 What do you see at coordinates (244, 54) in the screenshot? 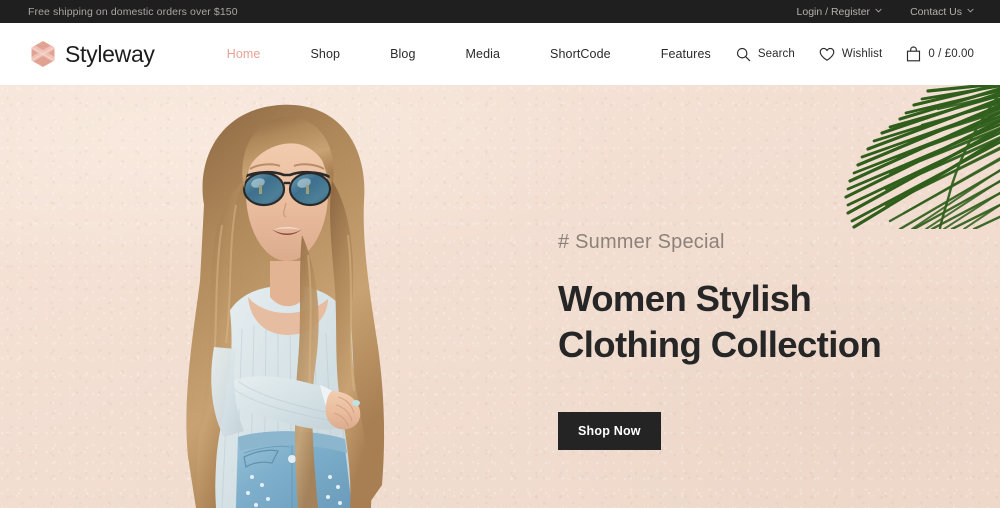
I see `nav-item-home: Home` at bounding box center [244, 54].